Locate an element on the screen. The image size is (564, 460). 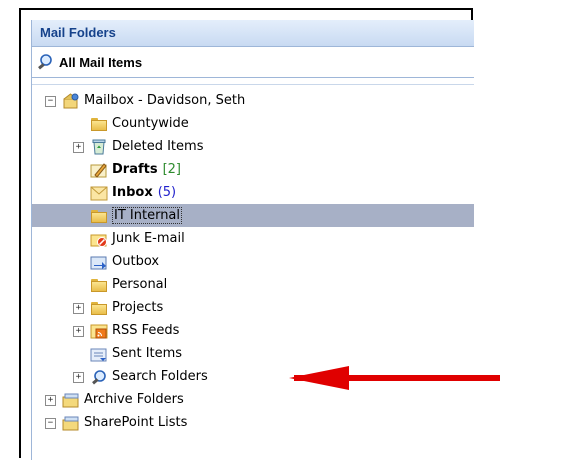
tree-item-label: Drafts is located at coordinates (135, 169).